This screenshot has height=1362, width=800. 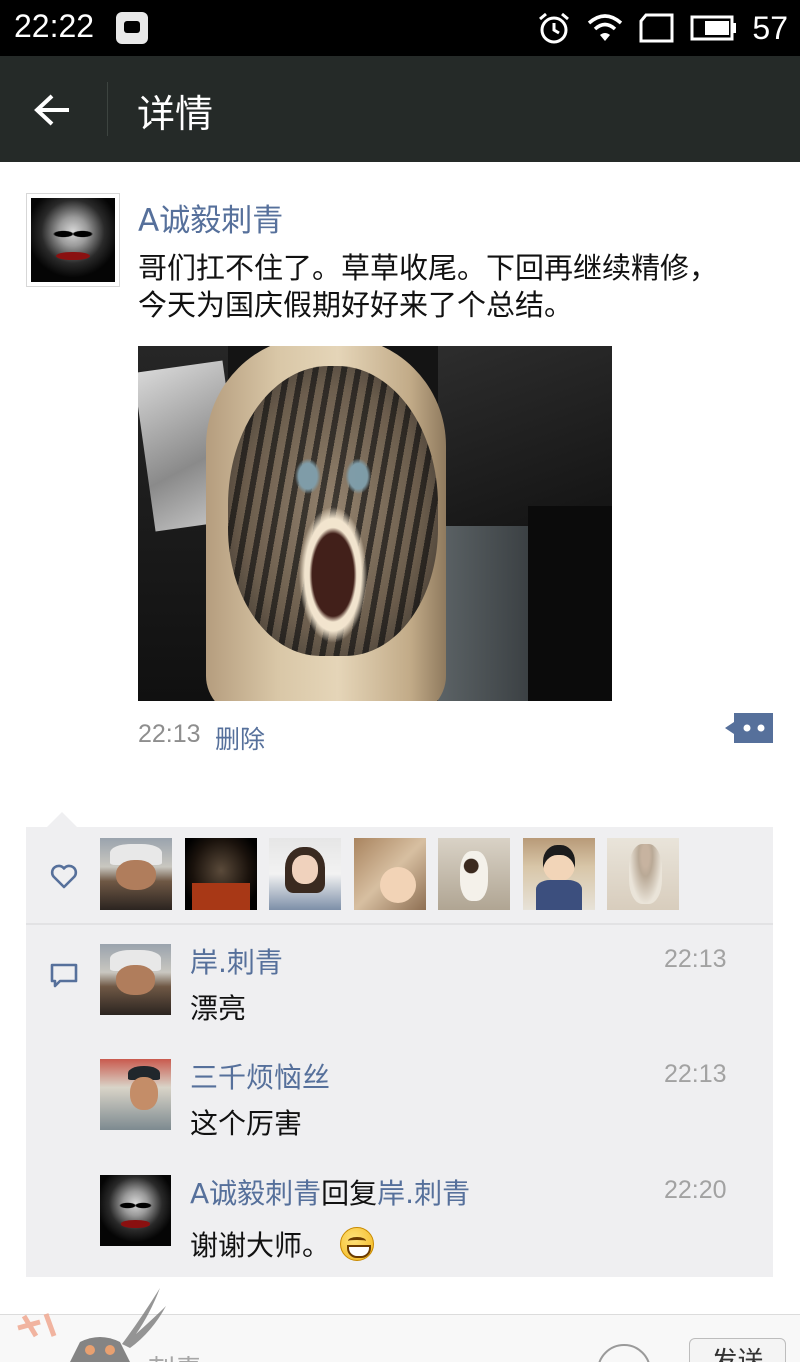 What do you see at coordinates (107, 109) in the screenshot?
I see `app-bar-divider` at bounding box center [107, 109].